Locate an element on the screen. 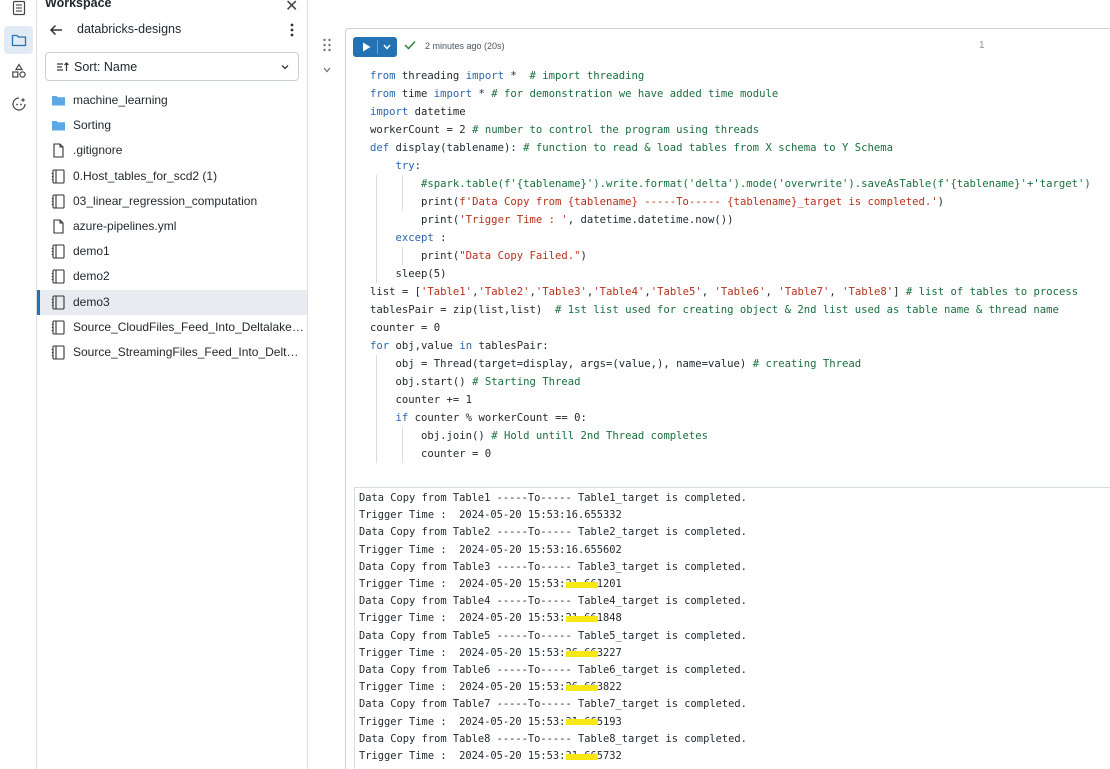  current-folder-name: databricks-designs is located at coordinates (129, 29).